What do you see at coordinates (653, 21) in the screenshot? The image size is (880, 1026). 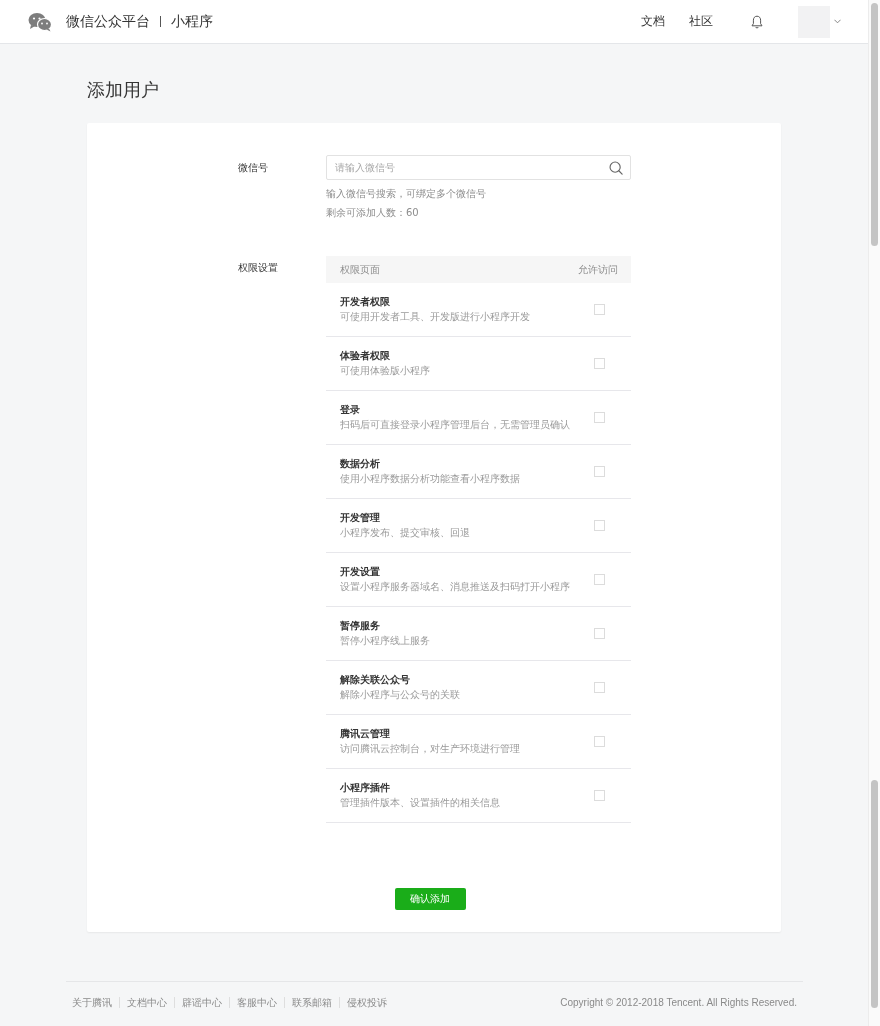 I see `nav-link: 文档` at bounding box center [653, 21].